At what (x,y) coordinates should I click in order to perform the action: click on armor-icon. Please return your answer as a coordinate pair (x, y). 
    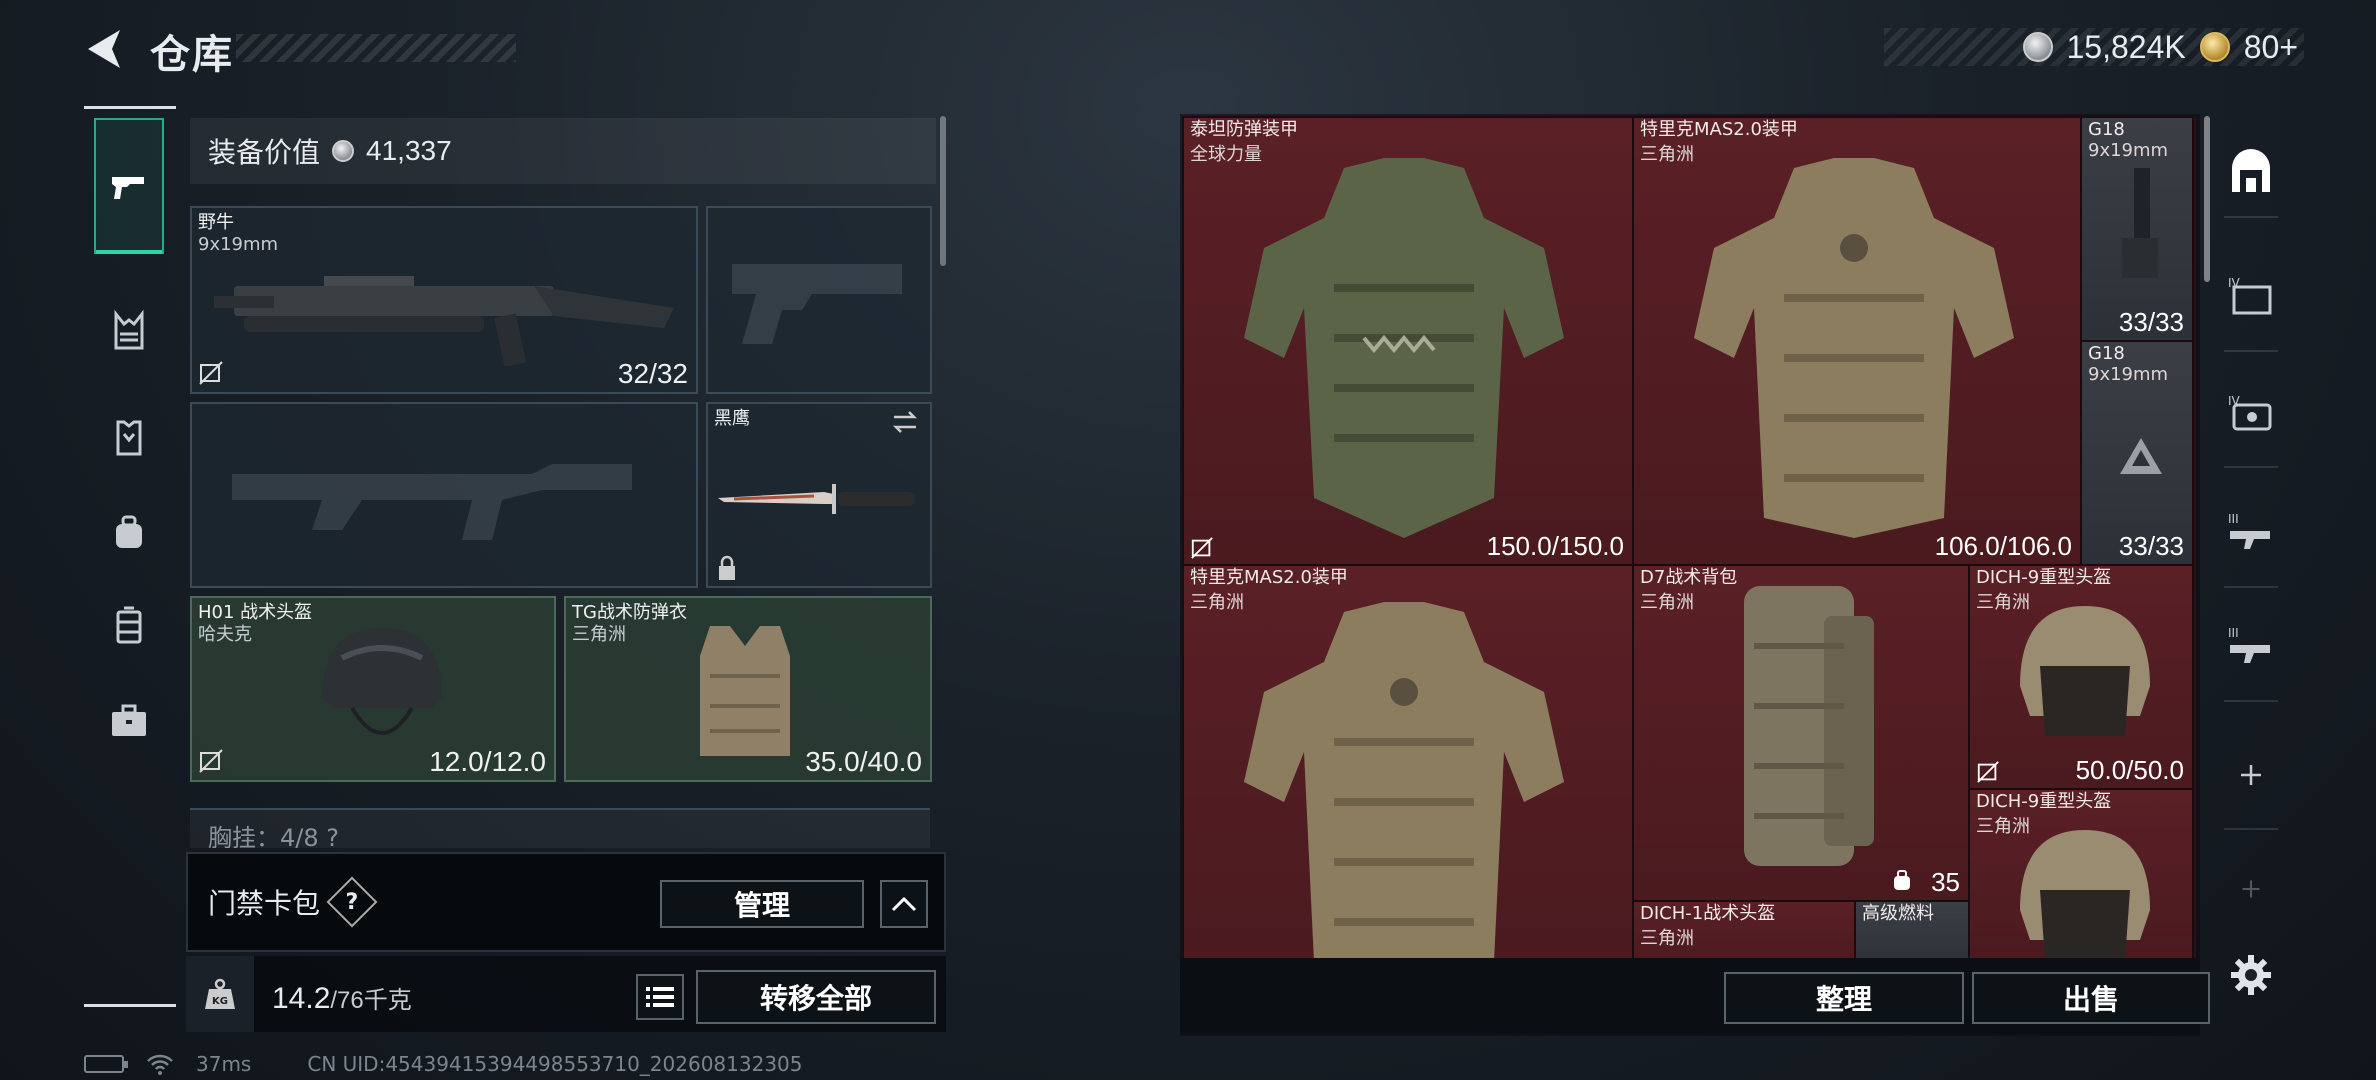
    Looking at the image, I should click on (129, 438).